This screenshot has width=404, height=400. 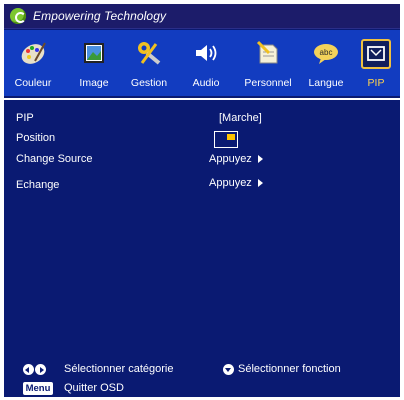 What do you see at coordinates (94, 83) in the screenshot?
I see `tab-label: Image` at bounding box center [94, 83].